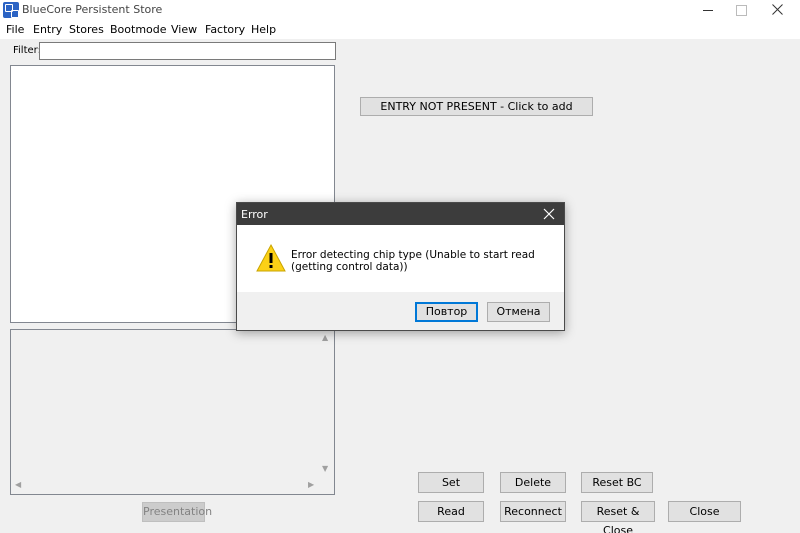 This screenshot has width=800, height=533. I want to click on menu-entry: Entry, so click(47, 29).